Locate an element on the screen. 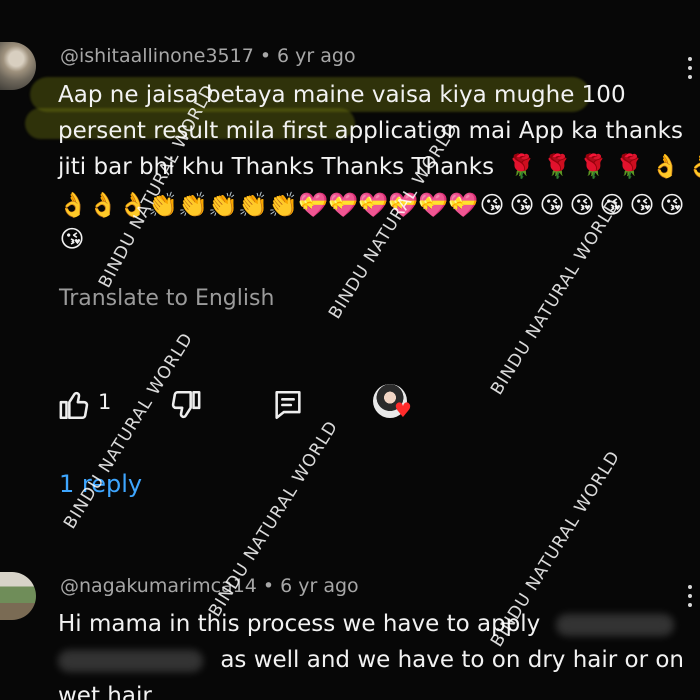  emoji-row: 😘 is located at coordinates (72, 239).